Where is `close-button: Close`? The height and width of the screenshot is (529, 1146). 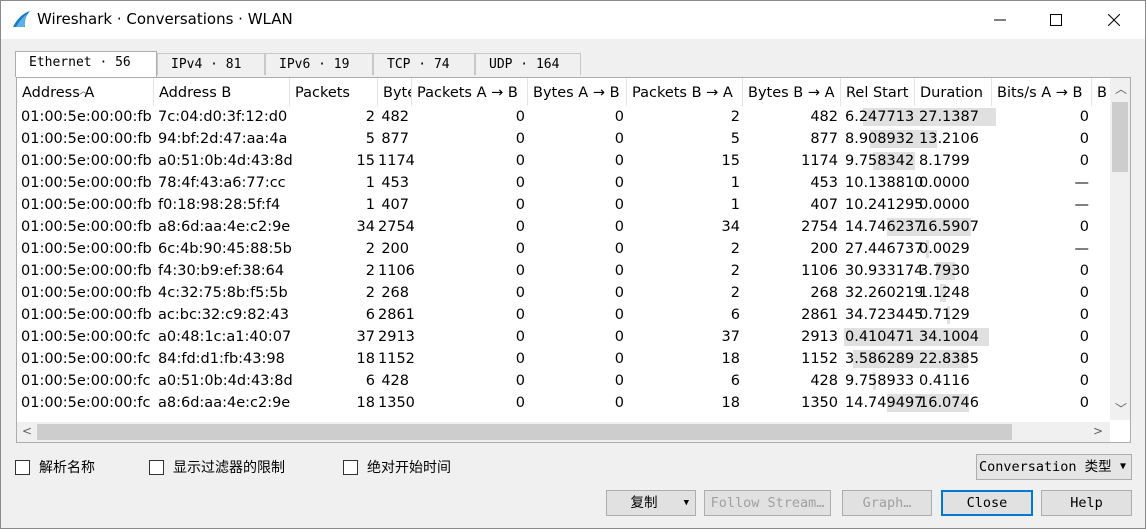 close-button: Close is located at coordinates (987, 503).